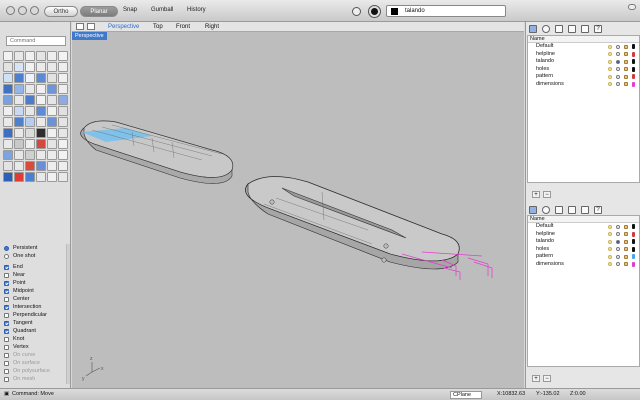 This screenshot has width=640, height=400. What do you see at coordinates (34, 10) in the screenshot?
I see `zoom-window-icon` at bounding box center [34, 10].